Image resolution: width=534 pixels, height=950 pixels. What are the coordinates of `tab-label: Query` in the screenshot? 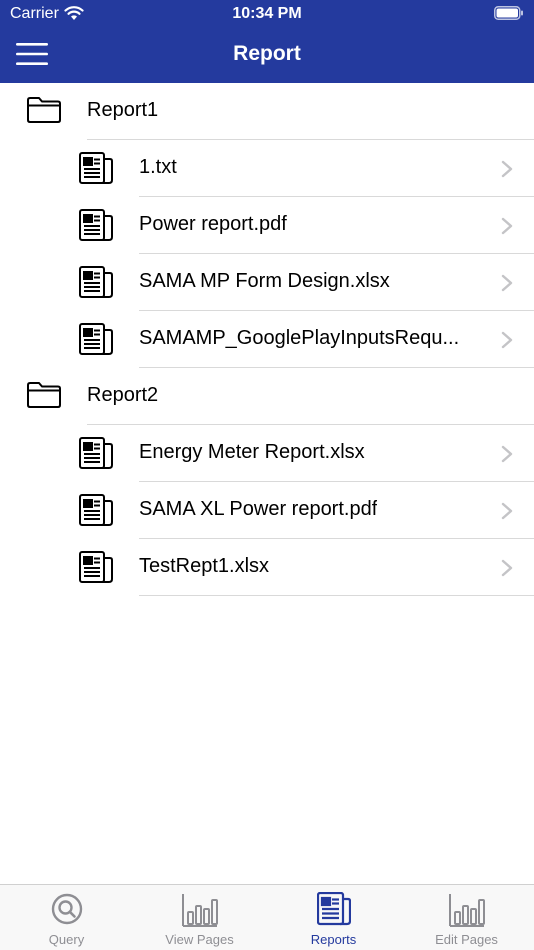 It's located at (66, 939).